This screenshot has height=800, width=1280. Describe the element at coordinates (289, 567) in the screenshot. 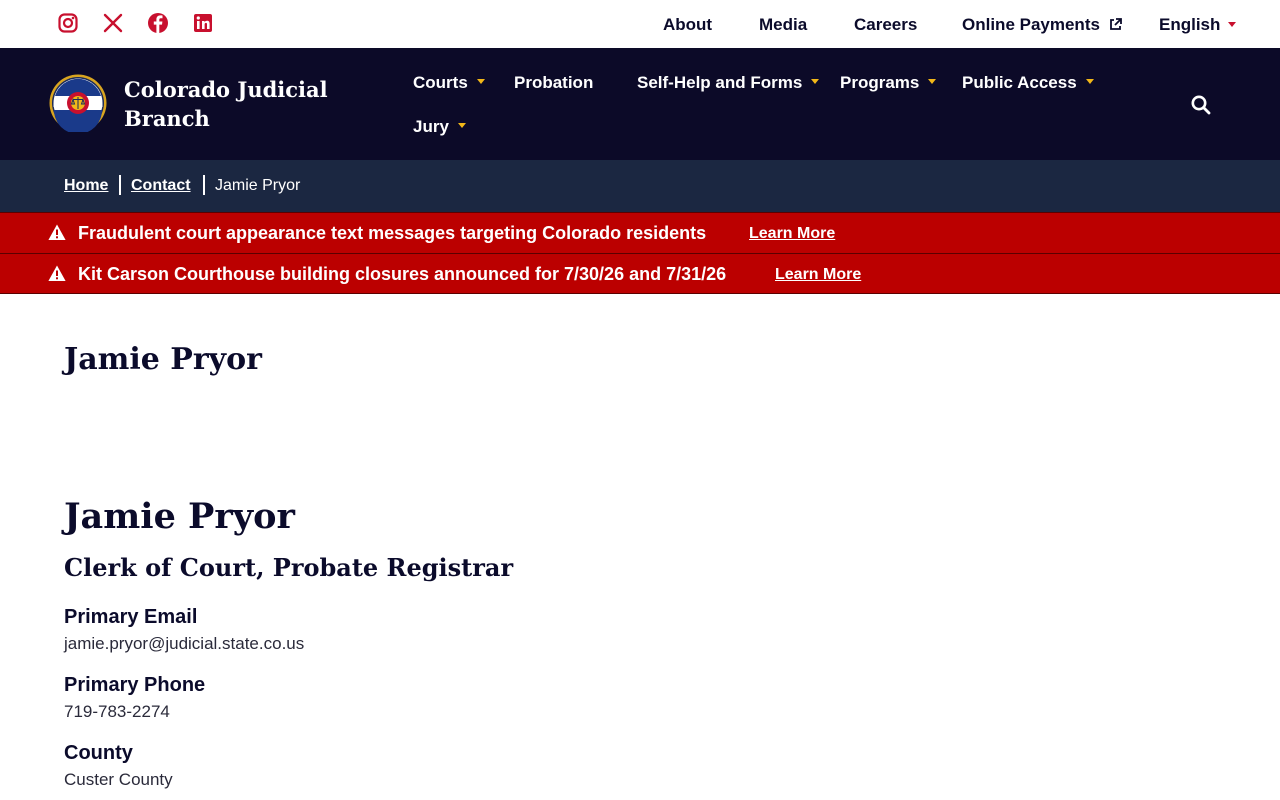

I see `profile-position: Clerk of Court, Probate Registrar` at that location.